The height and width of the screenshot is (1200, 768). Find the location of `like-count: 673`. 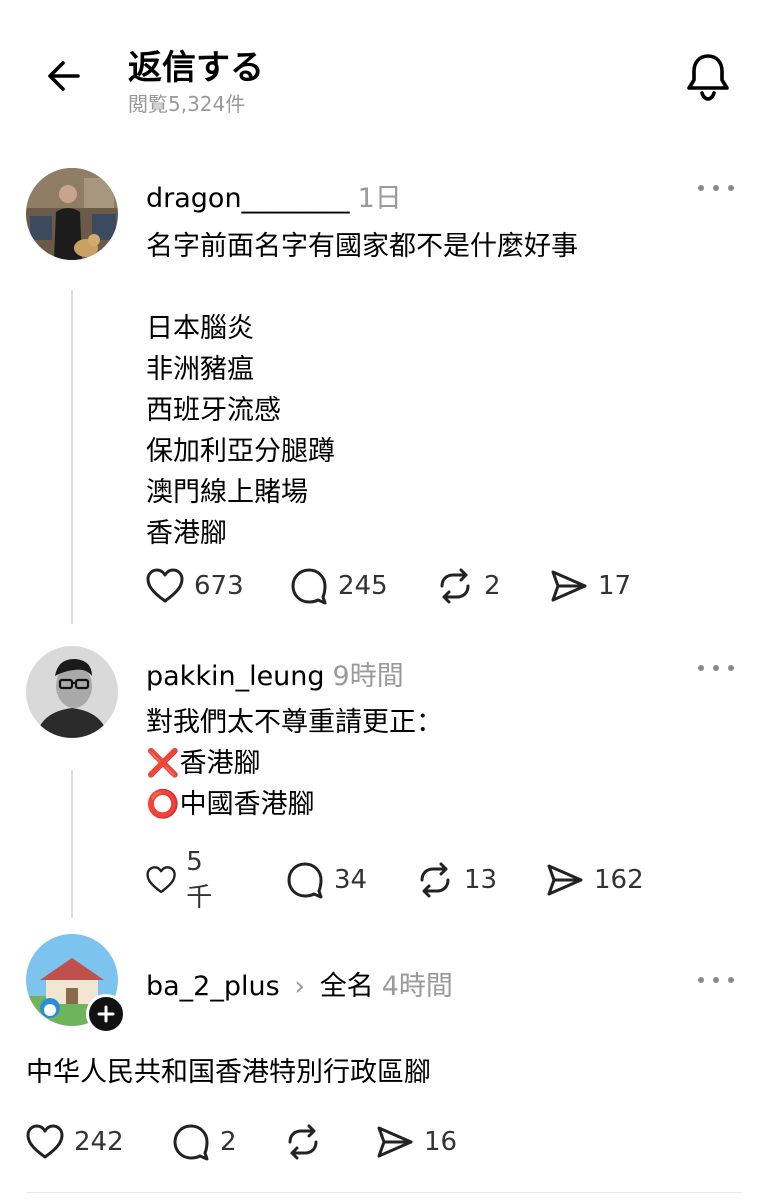

like-count: 673 is located at coordinates (219, 586).